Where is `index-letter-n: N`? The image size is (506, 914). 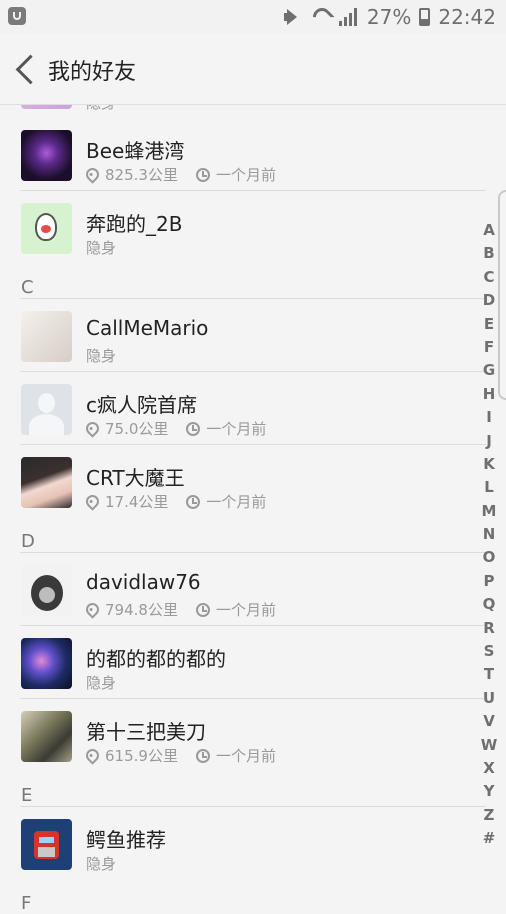
index-letter-n: N is located at coordinates (489, 534).